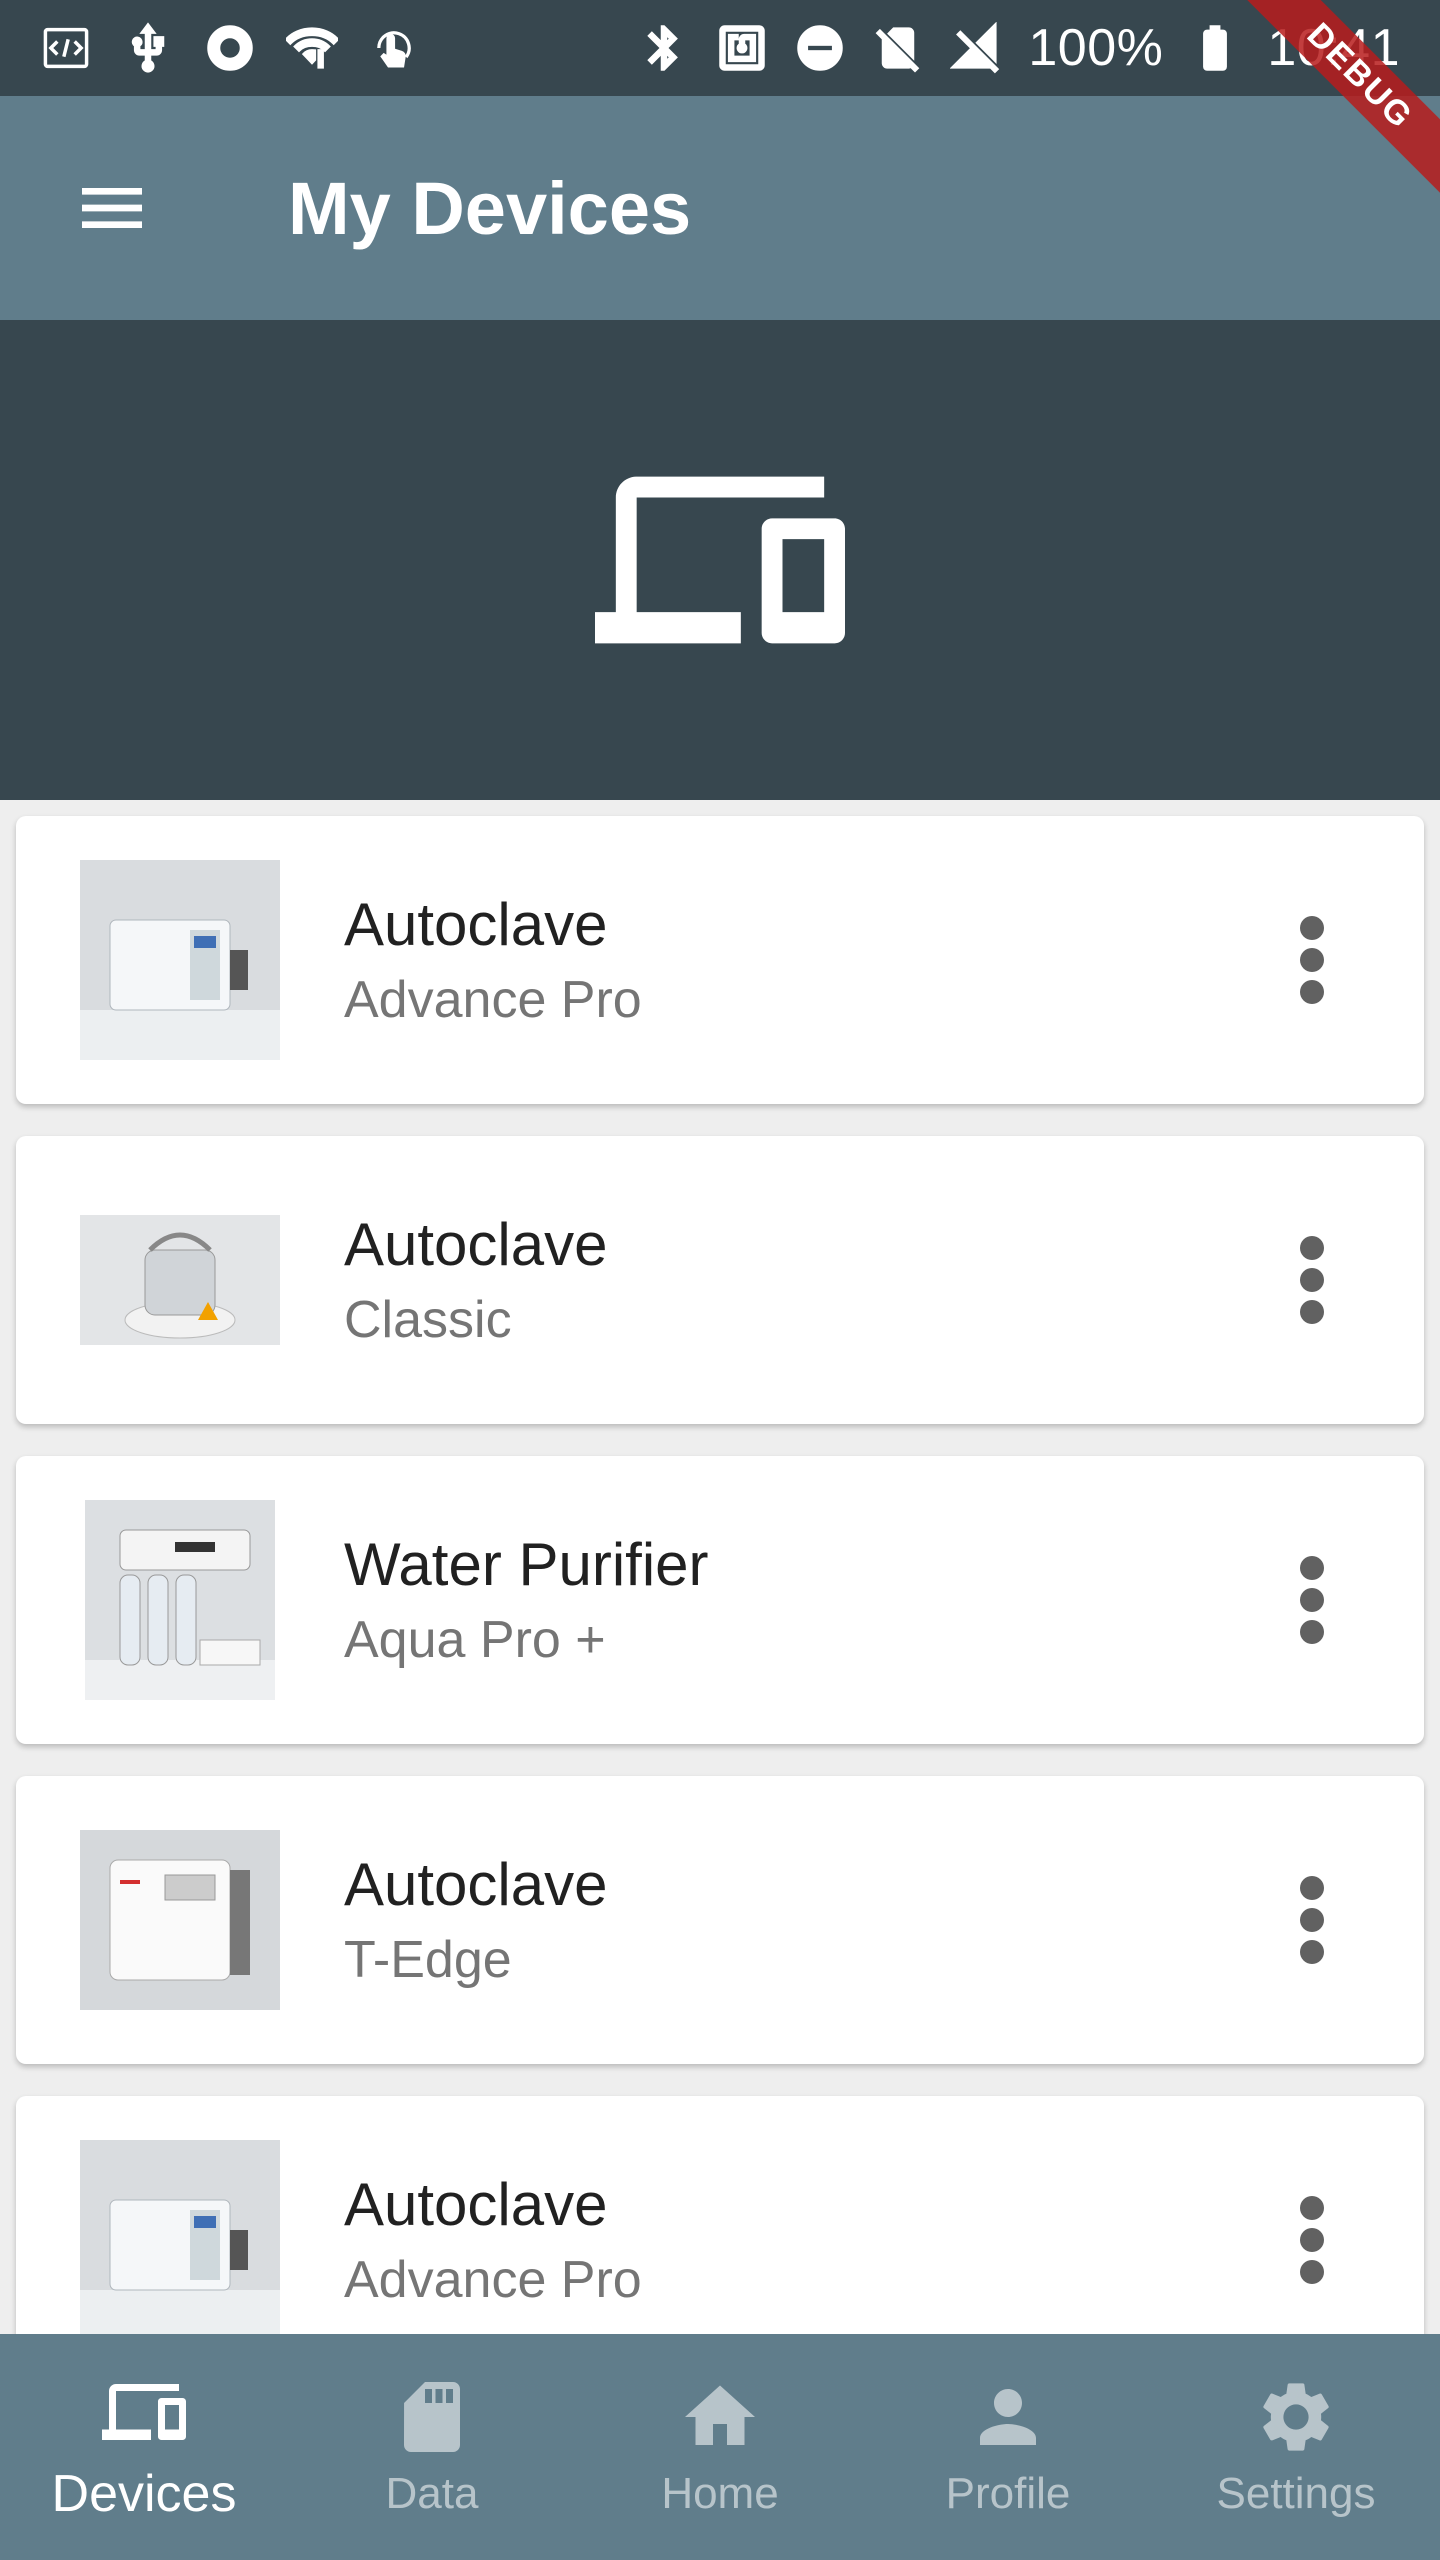 The width and height of the screenshot is (1440, 2560). What do you see at coordinates (720, 2415) in the screenshot?
I see `home-icon` at bounding box center [720, 2415].